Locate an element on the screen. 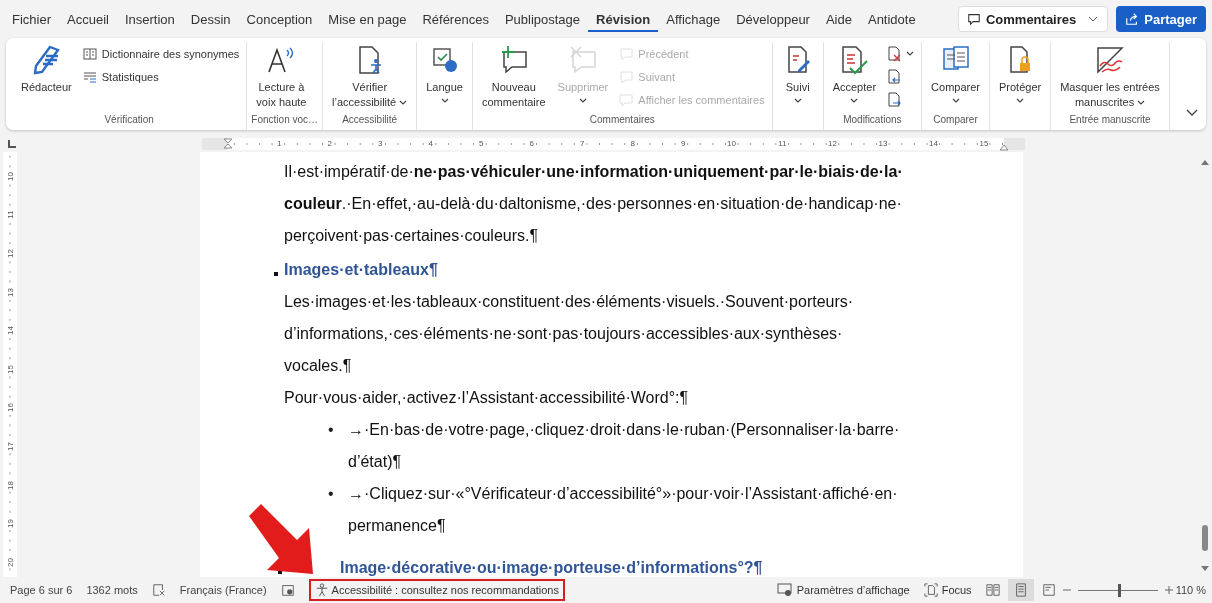 This screenshot has height=603, width=1212. ribbon-button: Dictionnaire des synonymes is located at coordinates (160, 54).